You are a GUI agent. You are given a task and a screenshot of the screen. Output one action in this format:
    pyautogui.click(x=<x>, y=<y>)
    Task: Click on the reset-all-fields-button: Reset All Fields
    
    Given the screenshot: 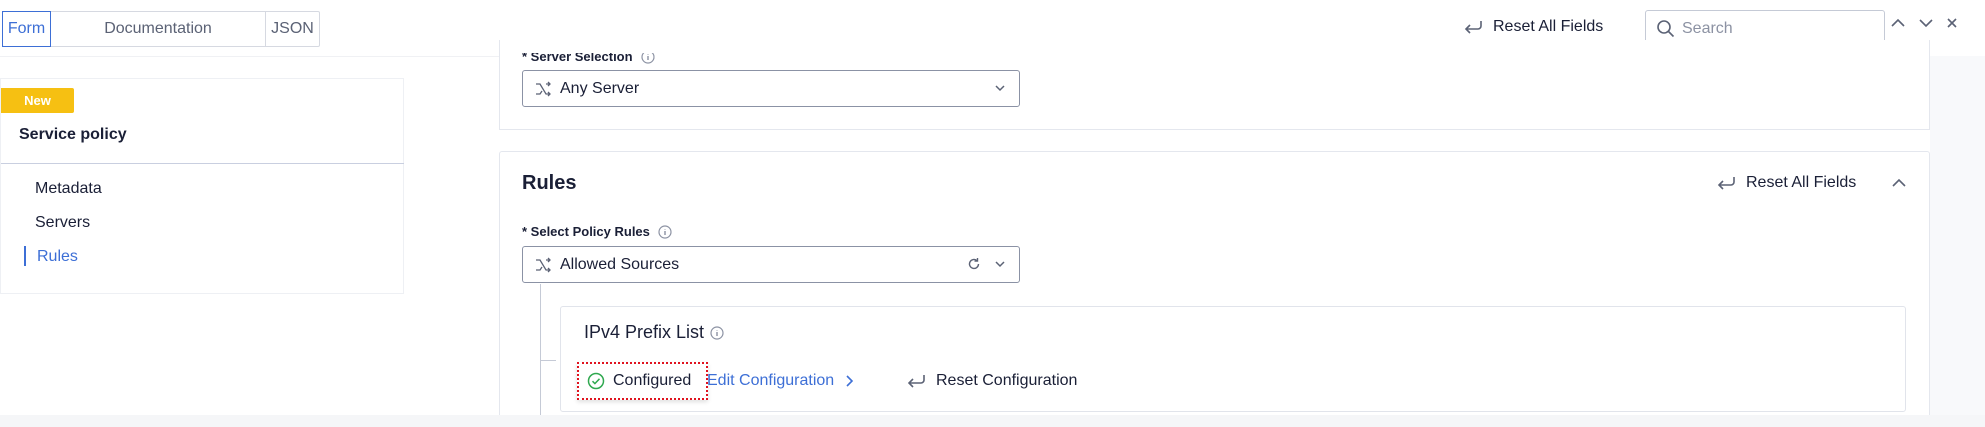 What is the action you would take?
    pyautogui.click(x=1533, y=27)
    